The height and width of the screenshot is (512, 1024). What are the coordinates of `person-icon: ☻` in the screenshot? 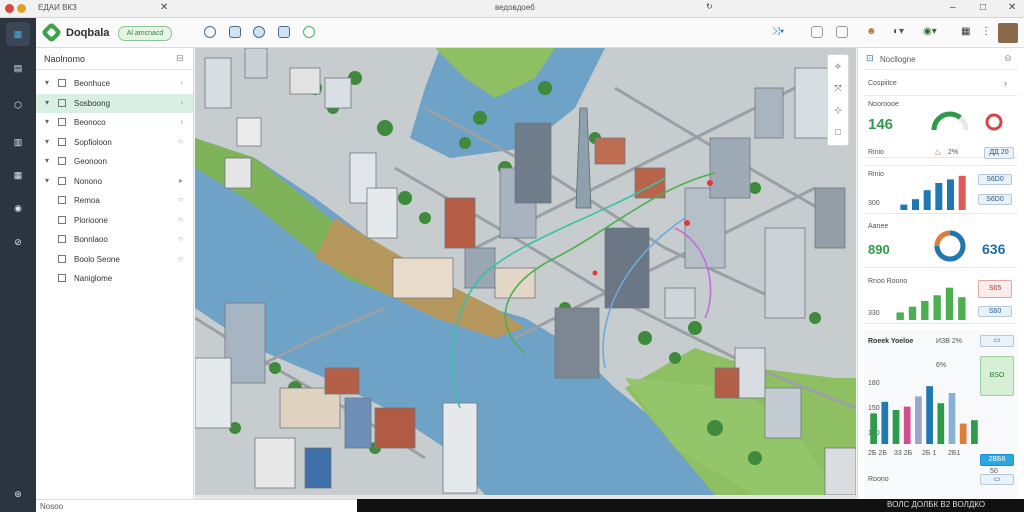 It's located at (871, 31).